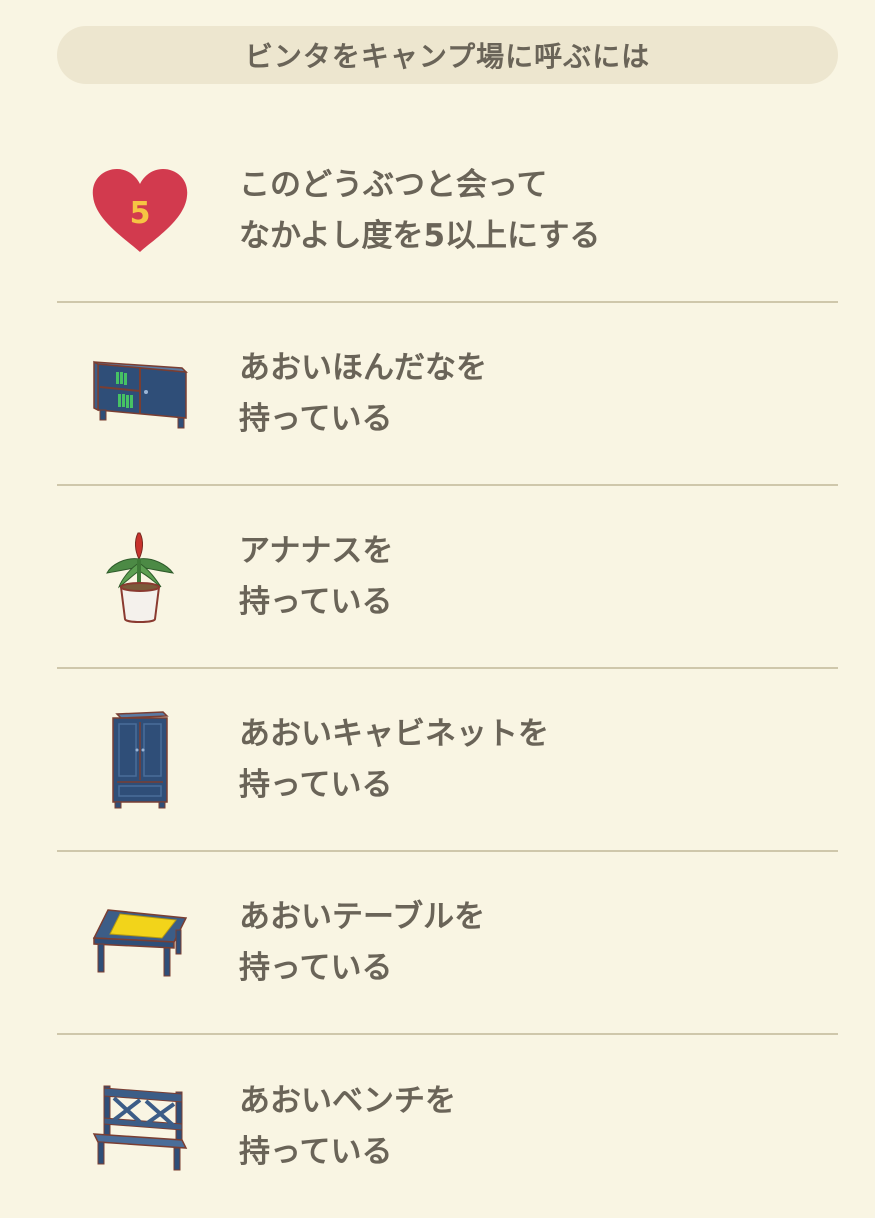 The height and width of the screenshot is (1218, 875). What do you see at coordinates (140, 213) in the screenshot?
I see `friendship-level-number: 5` at bounding box center [140, 213].